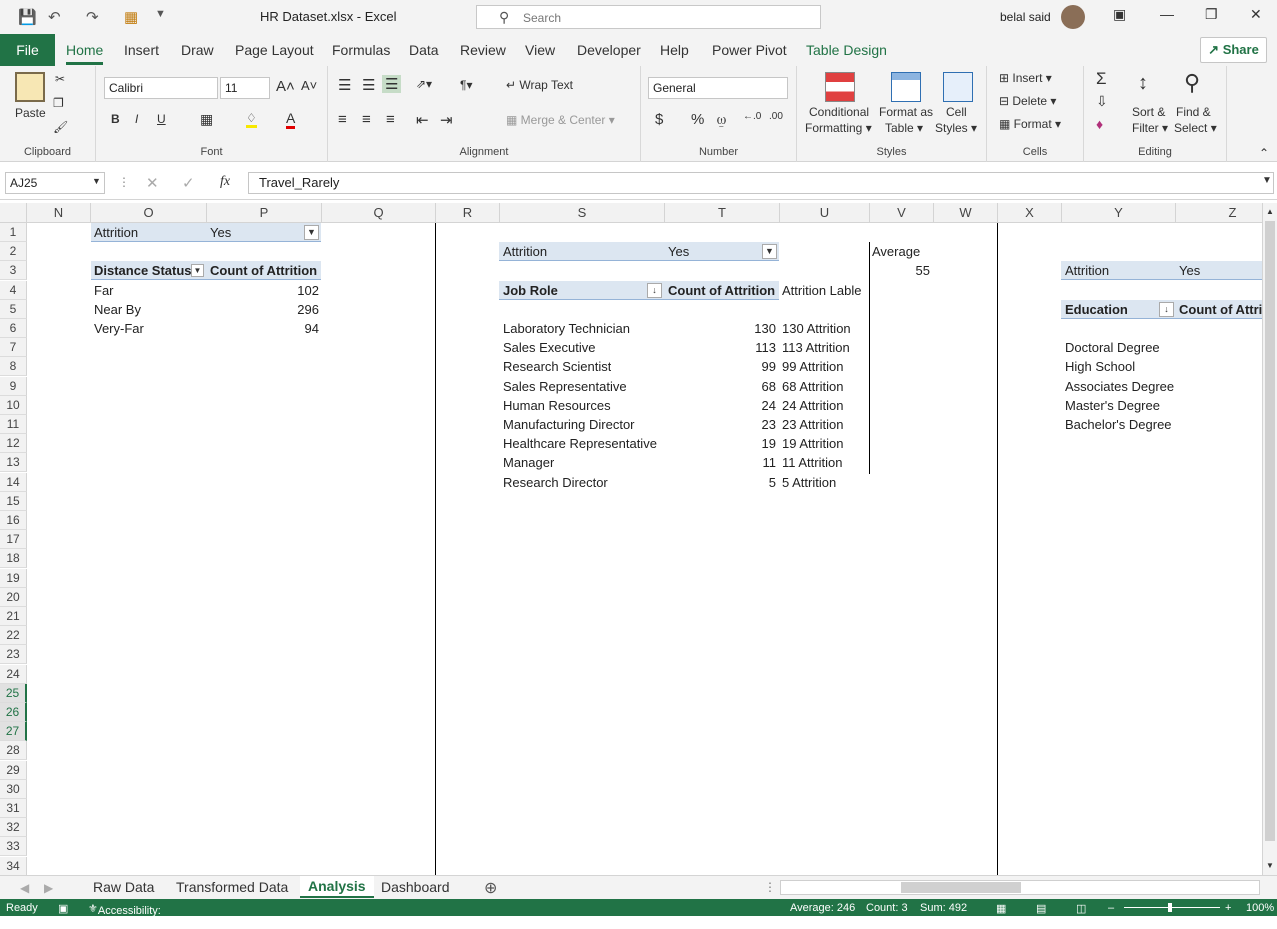 This screenshot has width=1277, height=929. Describe the element at coordinates (1119, 386) in the screenshot. I see `pivot3-row-label: Associates Degree` at that location.